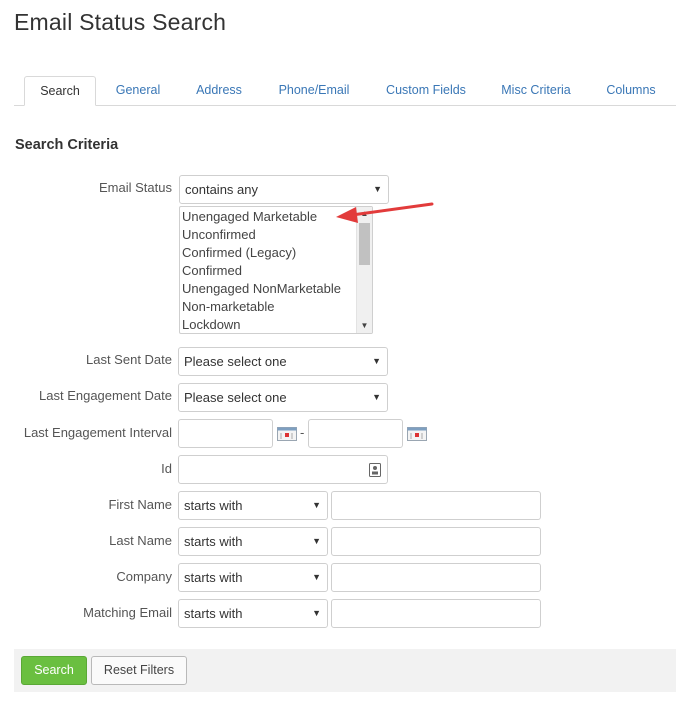 The image size is (676, 709). Describe the element at coordinates (213, 541) in the screenshot. I see `last-name-operator-value: starts with` at that location.